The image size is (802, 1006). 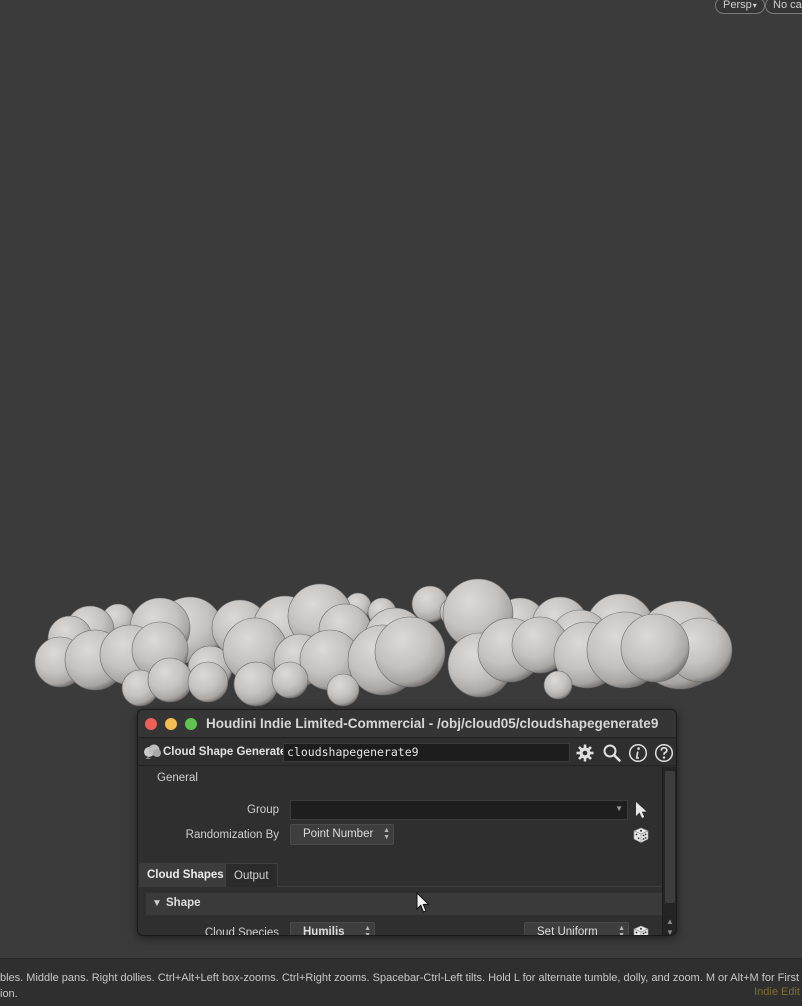 What do you see at coordinates (423, 902) in the screenshot?
I see `mouse-cursor-icon` at bounding box center [423, 902].